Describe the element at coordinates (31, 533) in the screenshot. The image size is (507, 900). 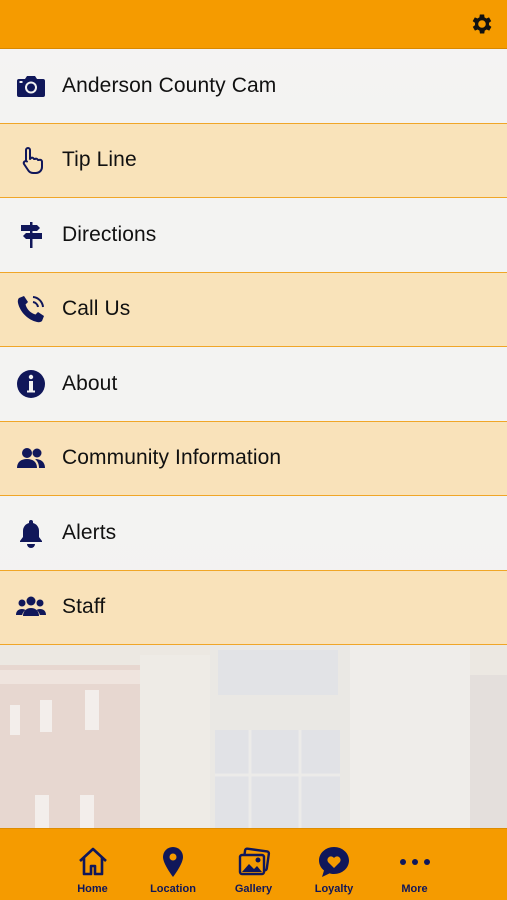
I see `bell-icon` at that location.